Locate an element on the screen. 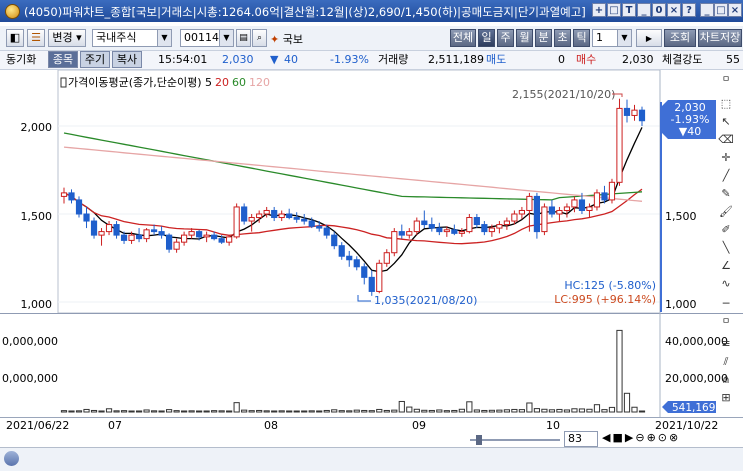 The width and height of the screenshot is (743, 471). marker-icon: ✐ is located at coordinates (726, 230).